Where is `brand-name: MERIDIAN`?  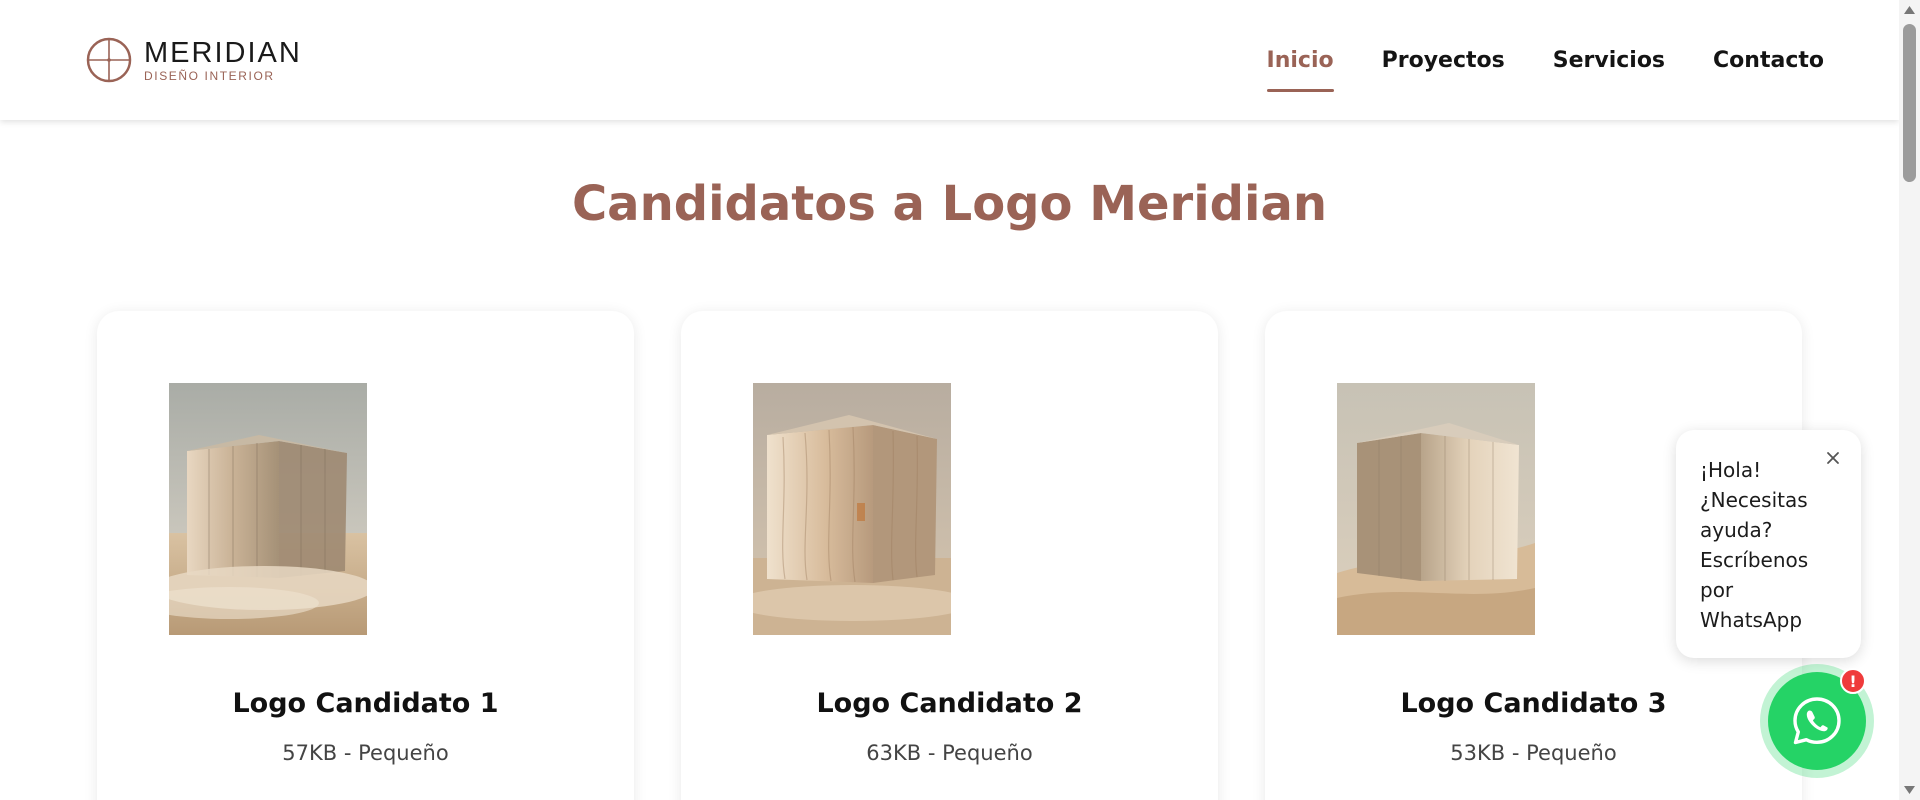
brand-name: MERIDIAN is located at coordinates (223, 52).